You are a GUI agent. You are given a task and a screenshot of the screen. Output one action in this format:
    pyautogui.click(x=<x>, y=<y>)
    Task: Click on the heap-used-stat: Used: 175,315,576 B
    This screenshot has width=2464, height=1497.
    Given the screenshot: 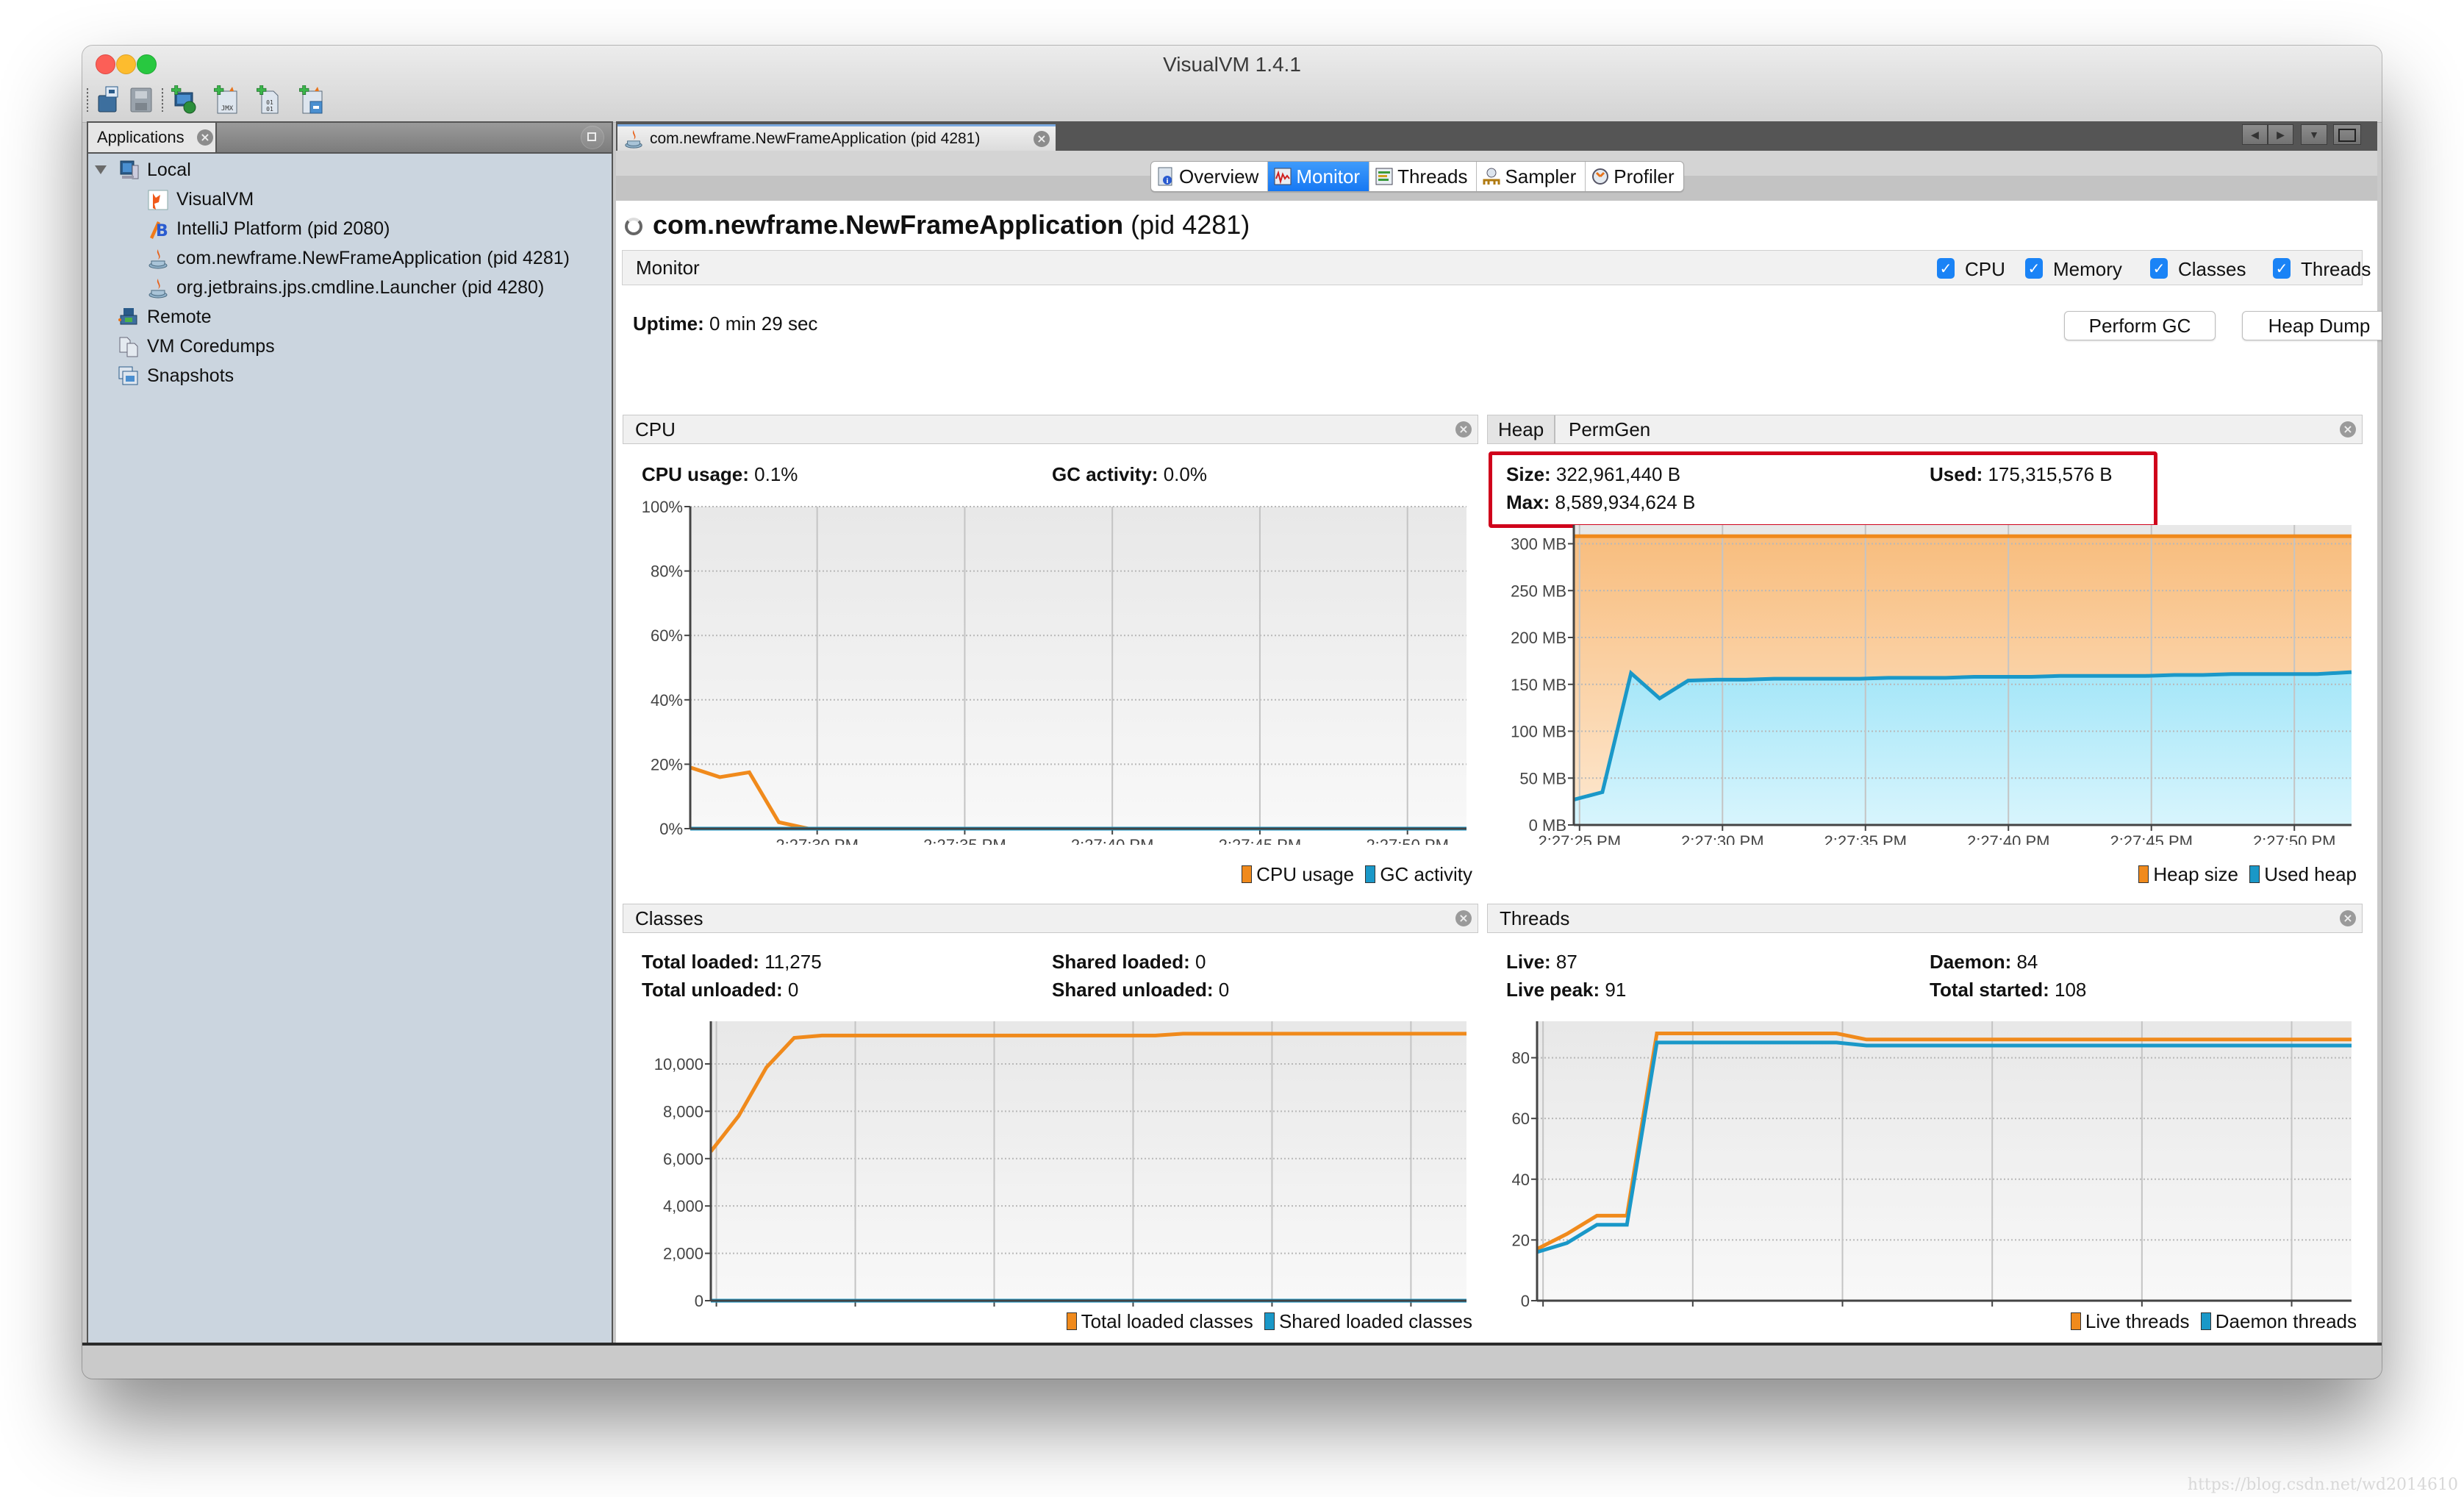 What is the action you would take?
    pyautogui.click(x=2022, y=475)
    